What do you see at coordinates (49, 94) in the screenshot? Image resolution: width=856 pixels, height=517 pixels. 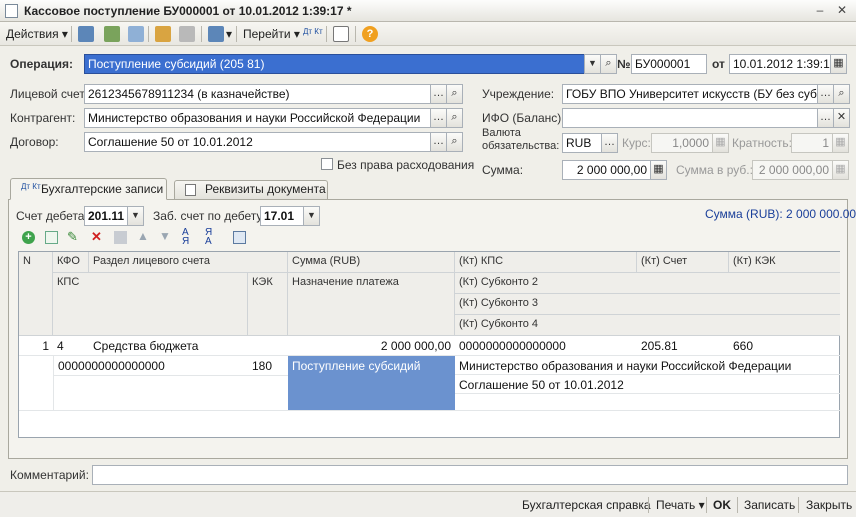 I see `account-label: Лицевой счет:` at bounding box center [49, 94].